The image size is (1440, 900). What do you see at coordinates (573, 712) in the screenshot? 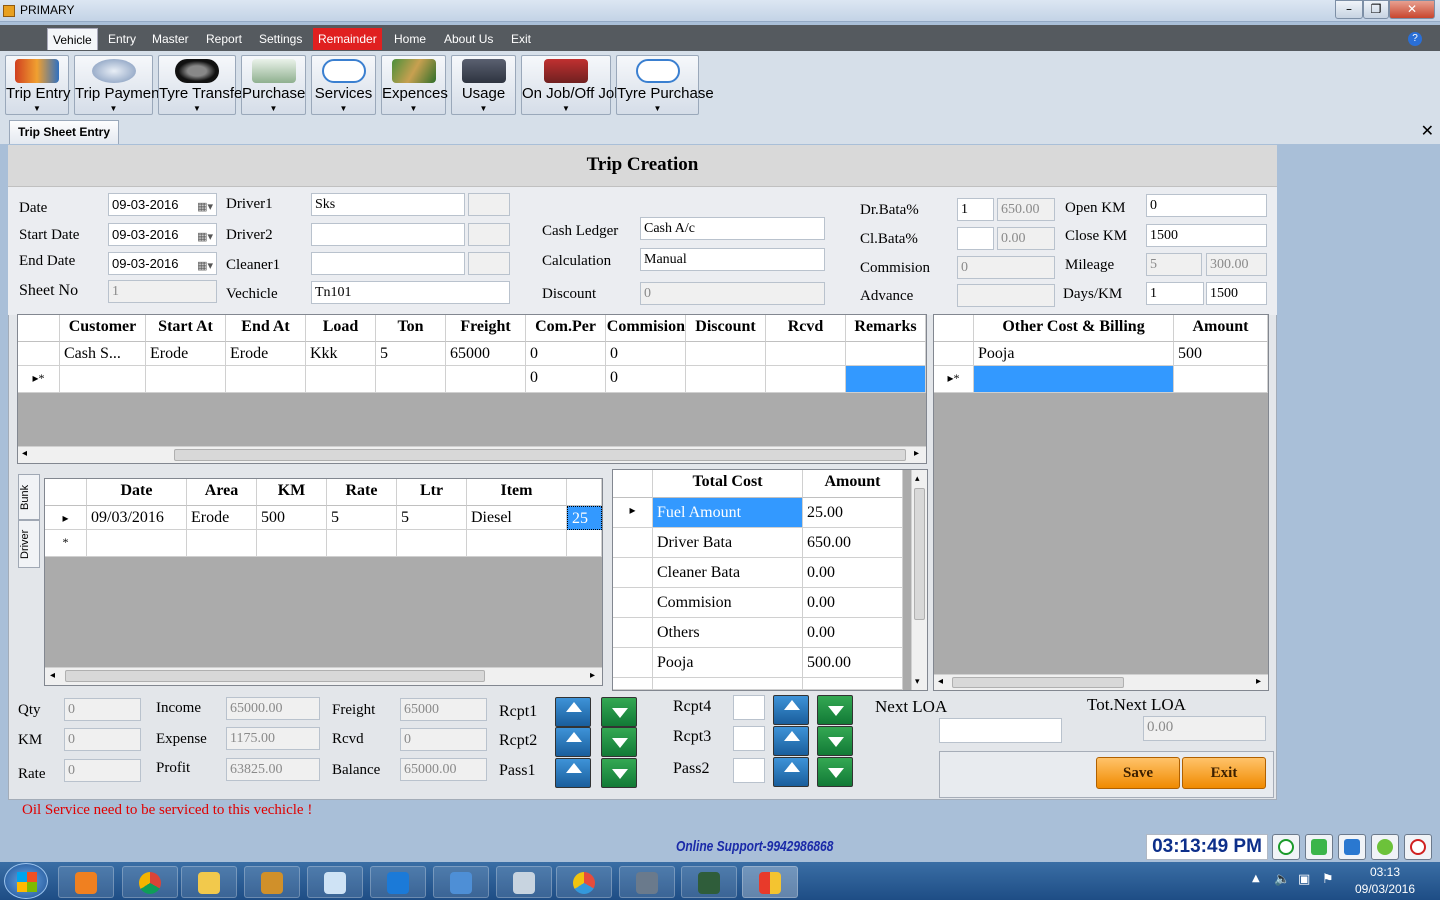
I see `rcpt1-upload-button` at bounding box center [573, 712].